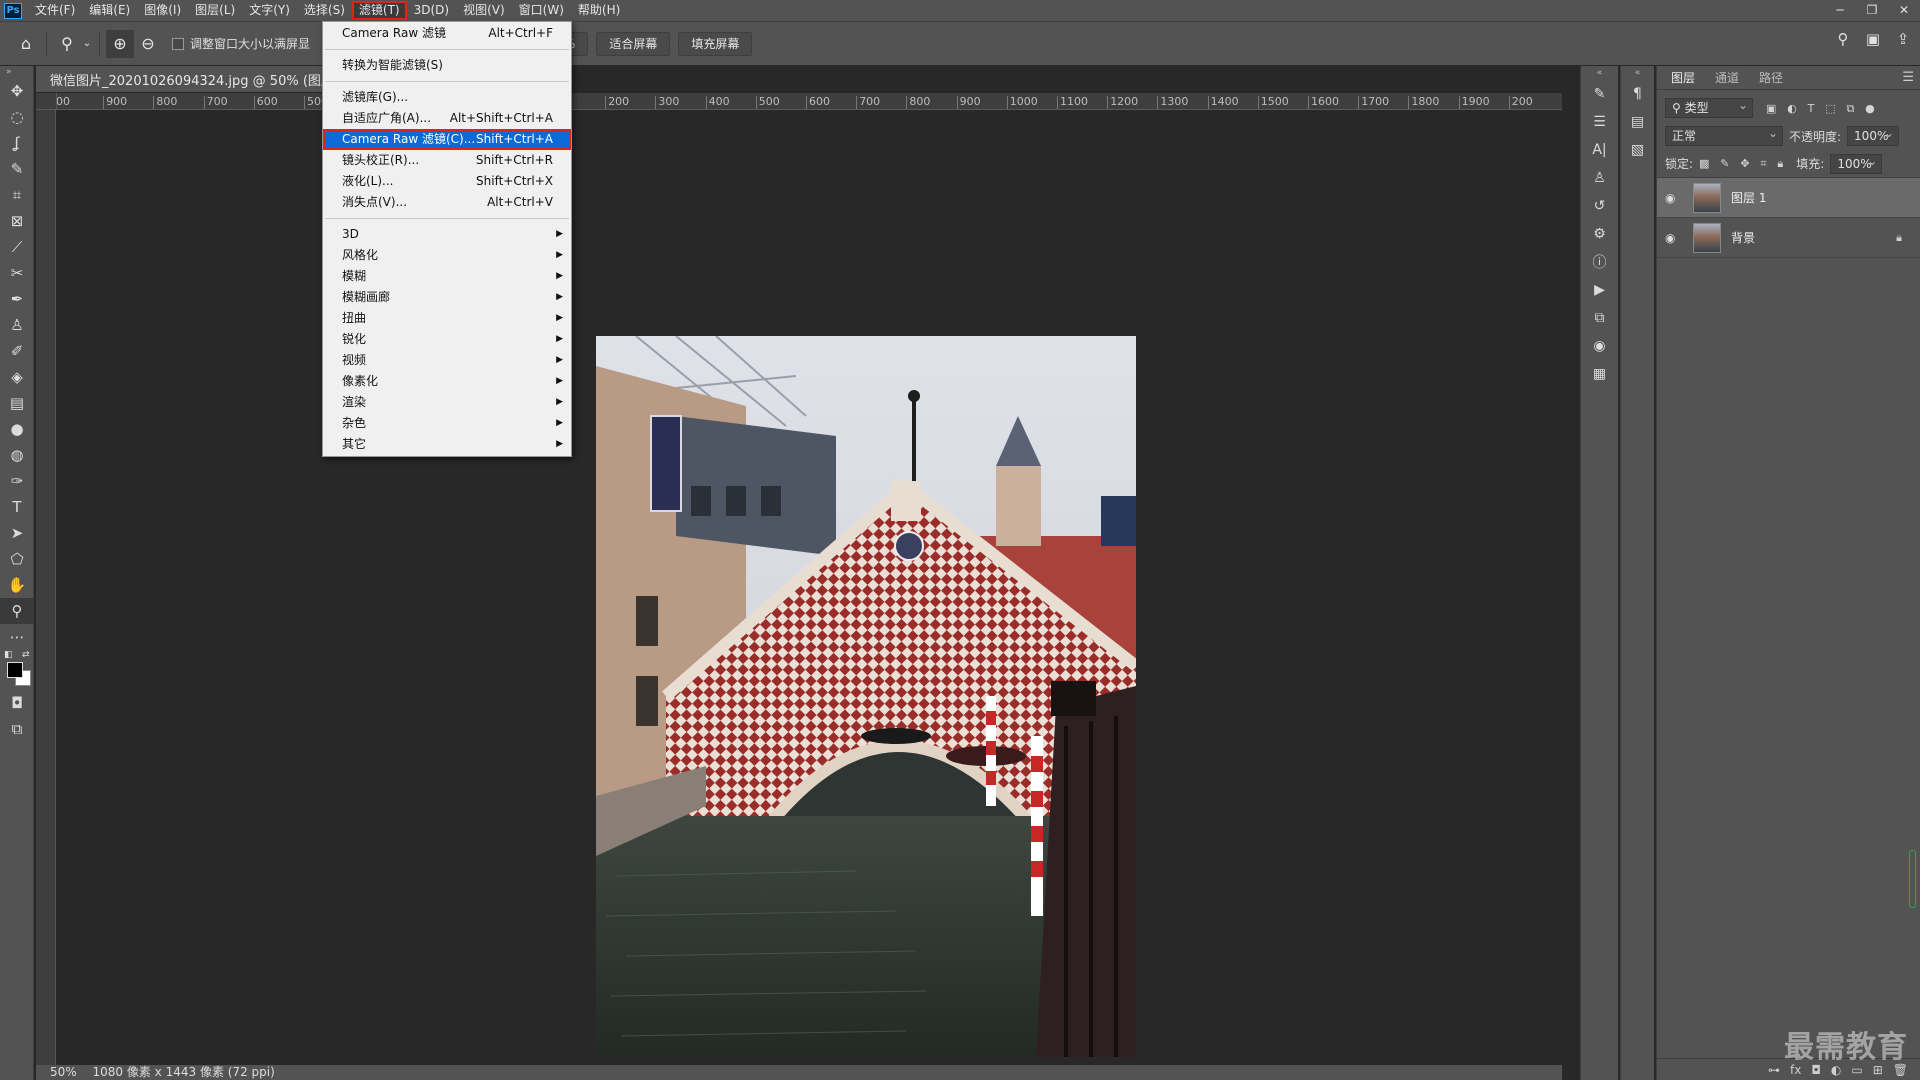  What do you see at coordinates (148, 44) in the screenshot?
I see `zoom-out-icon: ⊖` at bounding box center [148, 44].